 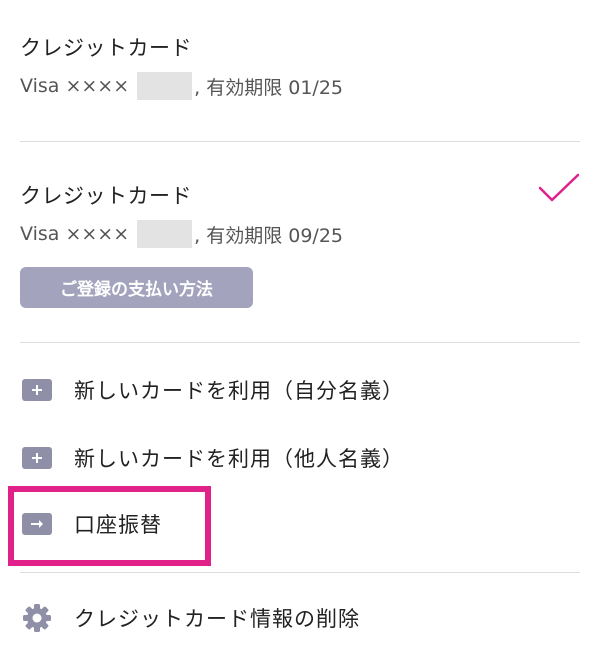 I want to click on bank-transfer-label: 口座振替, so click(x=118, y=525).